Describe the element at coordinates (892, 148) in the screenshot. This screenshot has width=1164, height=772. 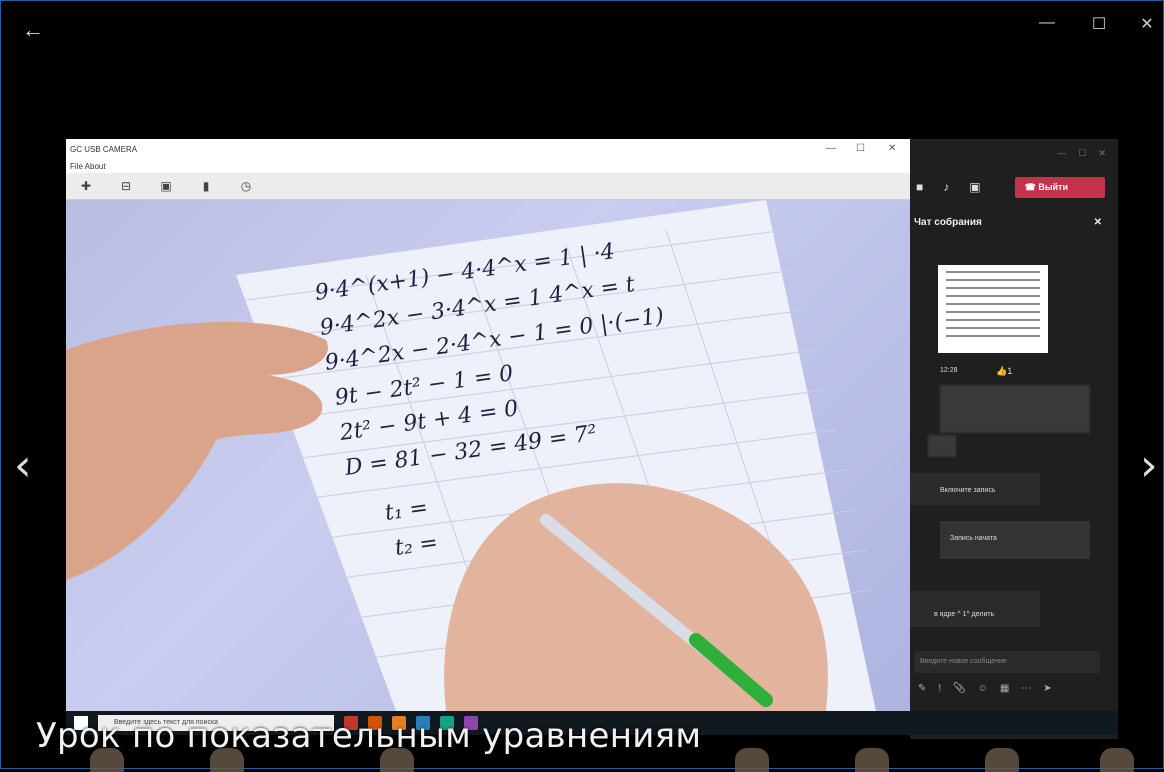
I see `camera-close-button: ✕` at that location.